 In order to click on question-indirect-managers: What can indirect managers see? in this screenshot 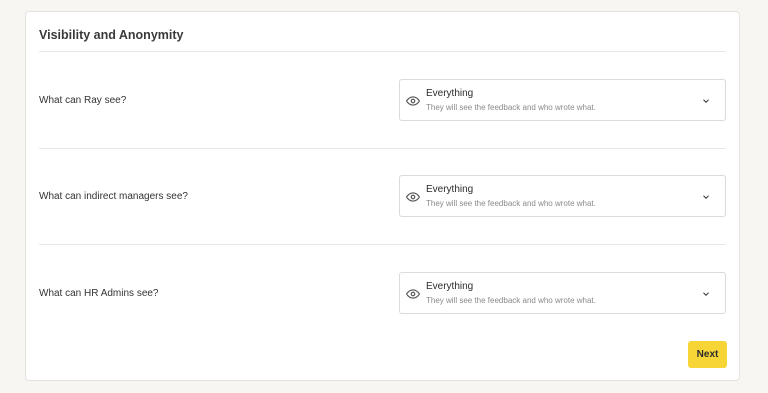, I will do `click(113, 196)`.